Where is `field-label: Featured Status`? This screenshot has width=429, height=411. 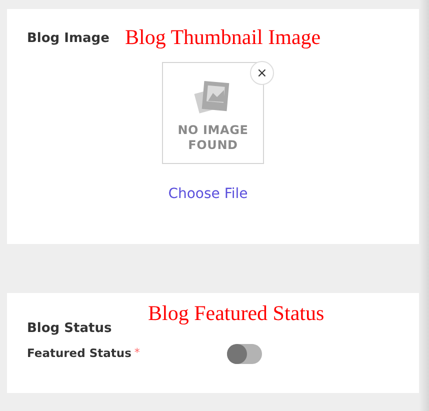
field-label: Featured Status is located at coordinates (79, 353).